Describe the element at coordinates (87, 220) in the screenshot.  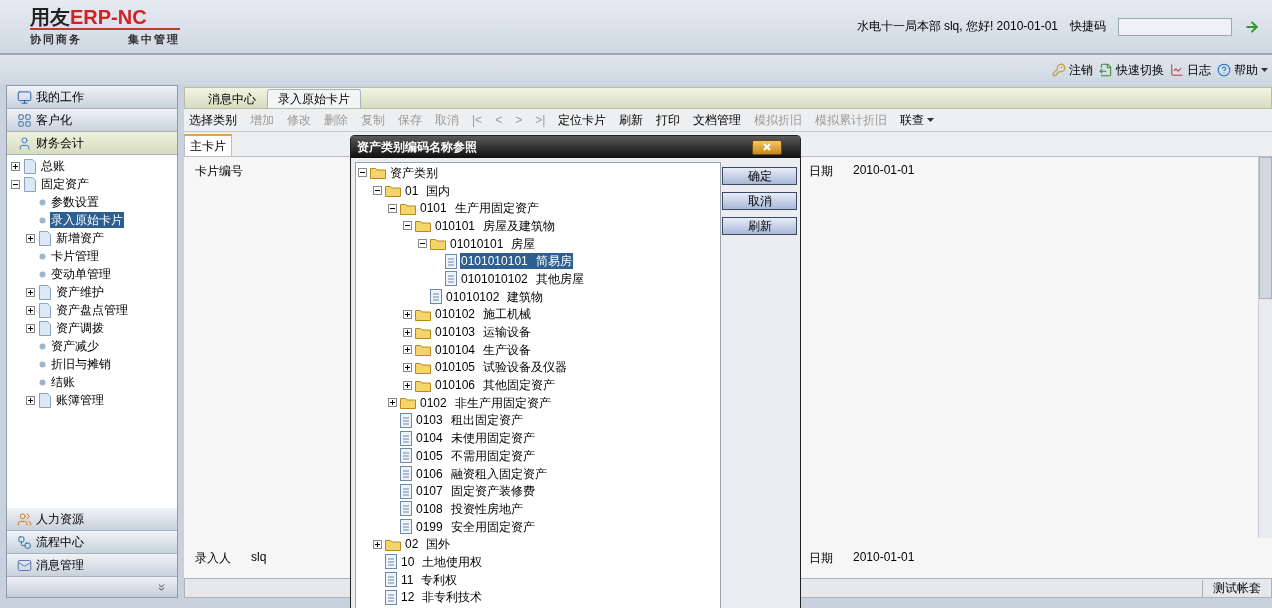
I see `tree-item: 录入原始卡片` at that location.